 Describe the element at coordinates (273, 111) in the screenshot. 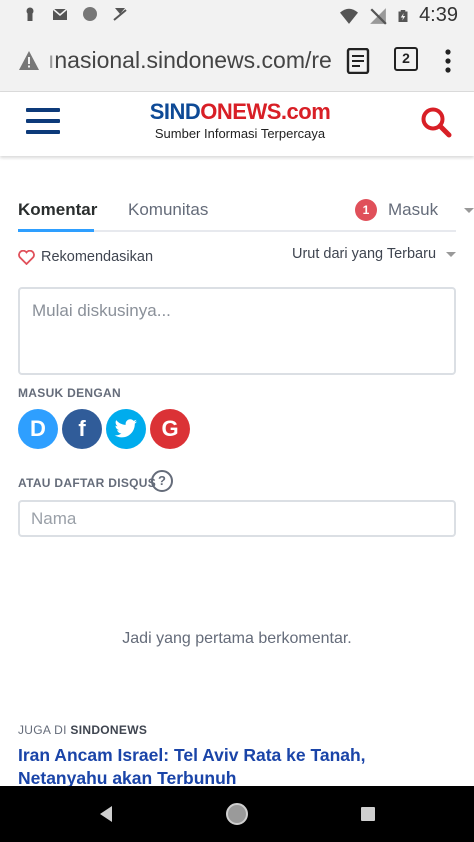

I see `logo-text-news: NEWS.com` at that location.